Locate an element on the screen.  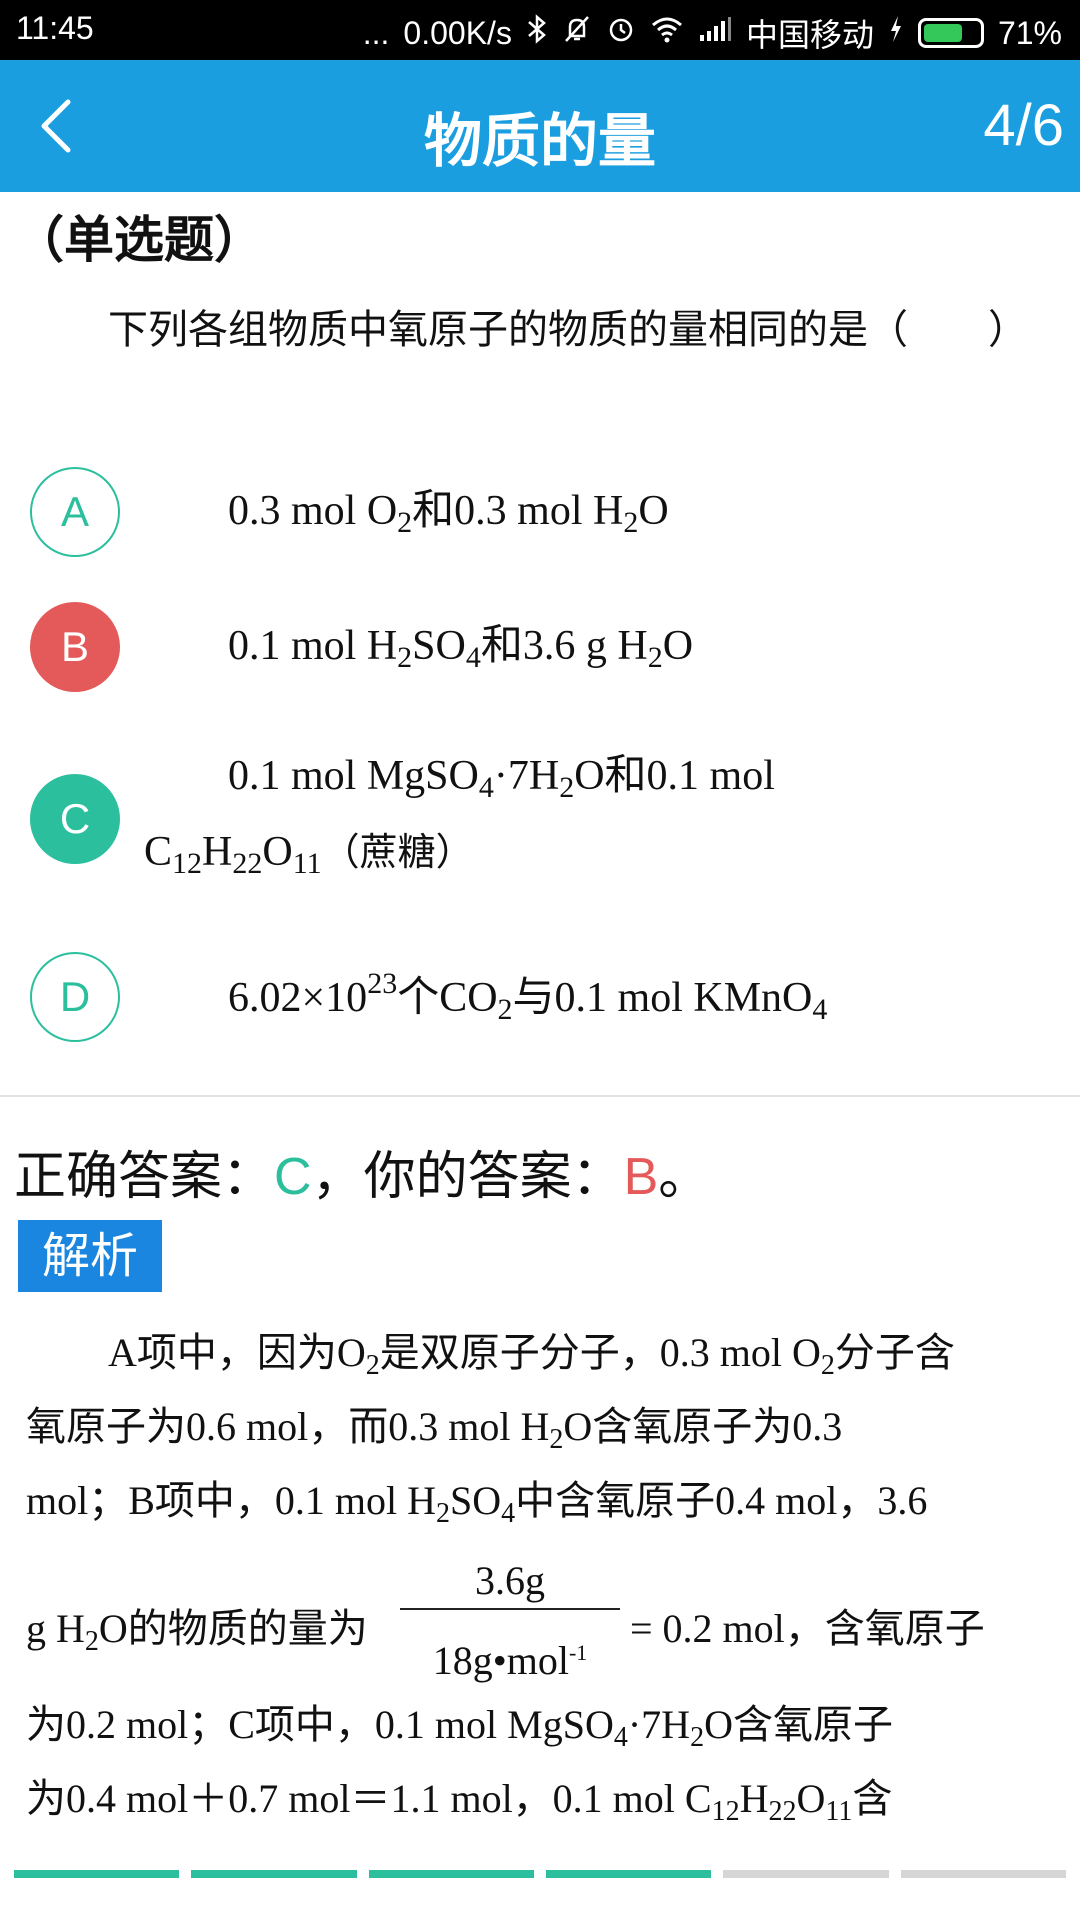
question-counter: 4/6 is located at coordinates (1023, 125).